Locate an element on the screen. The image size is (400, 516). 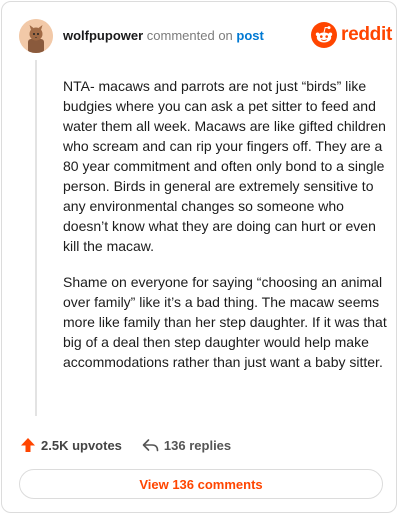
view-comments-button: View 136 comments is located at coordinates (201, 484).